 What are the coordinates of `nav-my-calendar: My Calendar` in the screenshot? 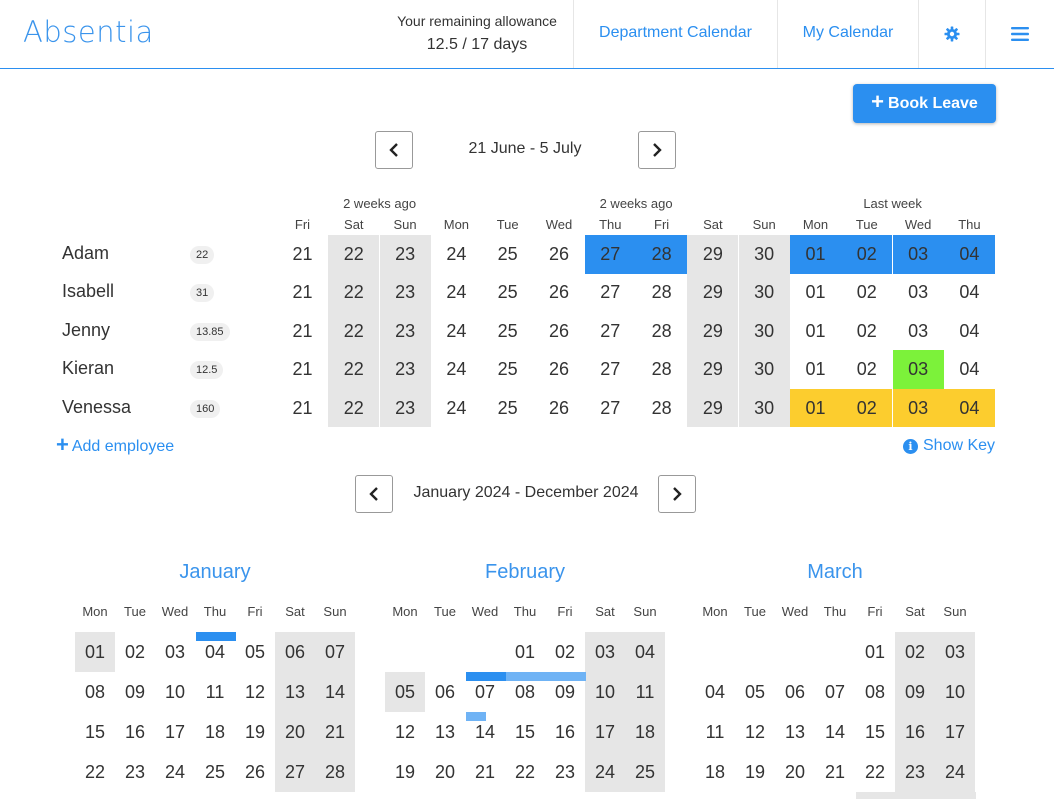 It's located at (848, 34).